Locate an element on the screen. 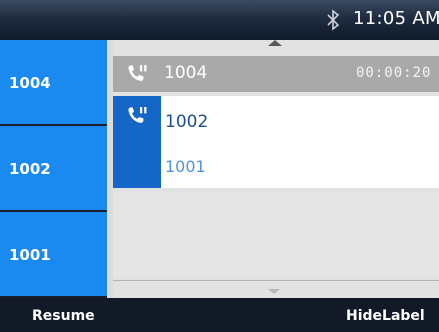 The image size is (439, 332). held-call-row: 1004 00:00:20 is located at coordinates (276, 74).